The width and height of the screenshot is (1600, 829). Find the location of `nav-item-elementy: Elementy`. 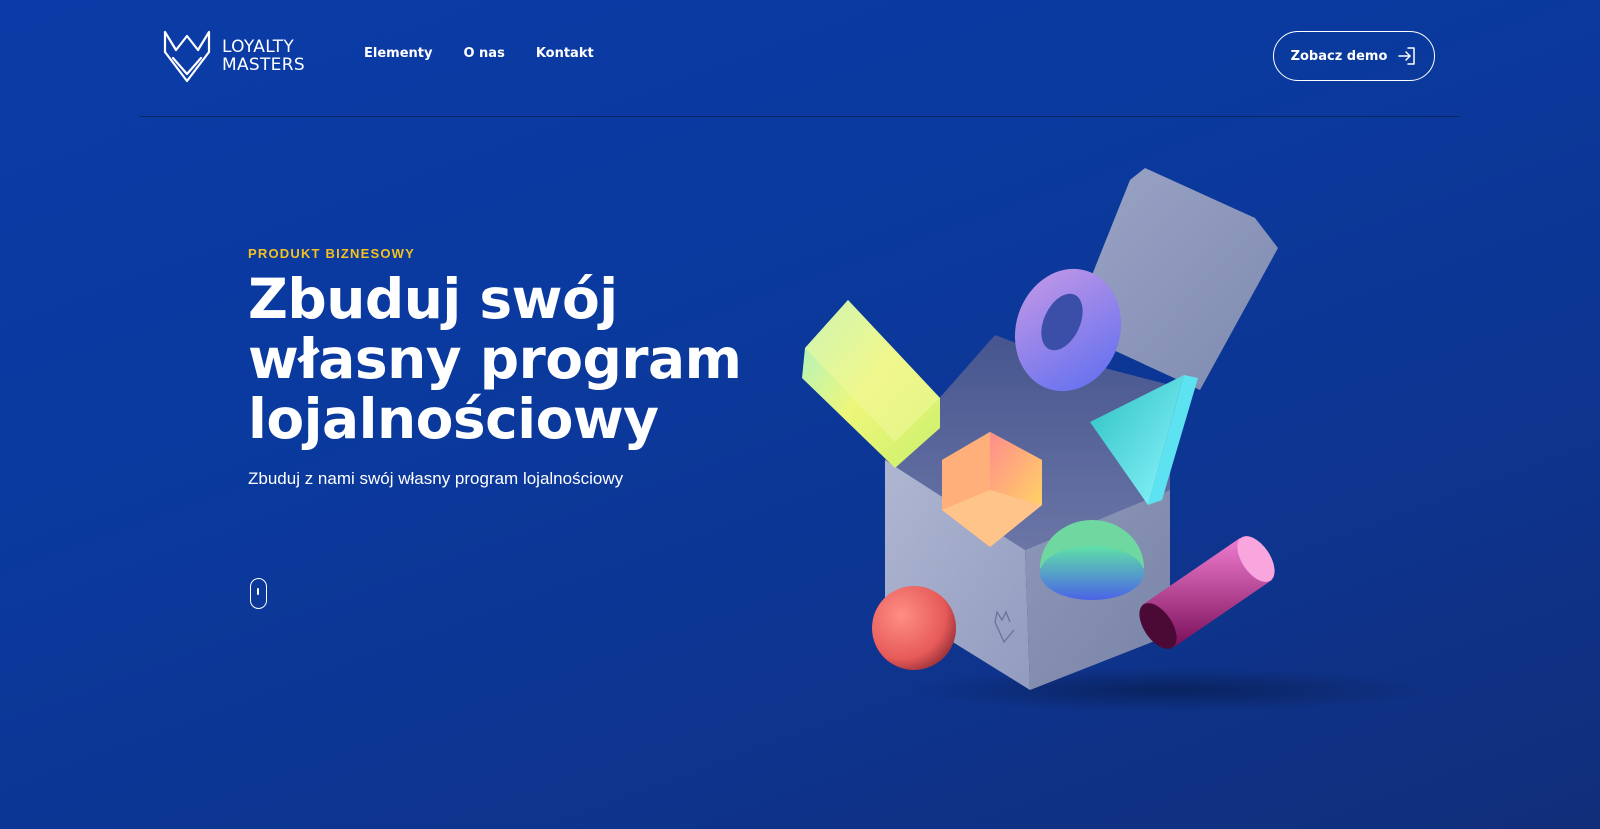

nav-item-elementy: Elementy is located at coordinates (398, 53).